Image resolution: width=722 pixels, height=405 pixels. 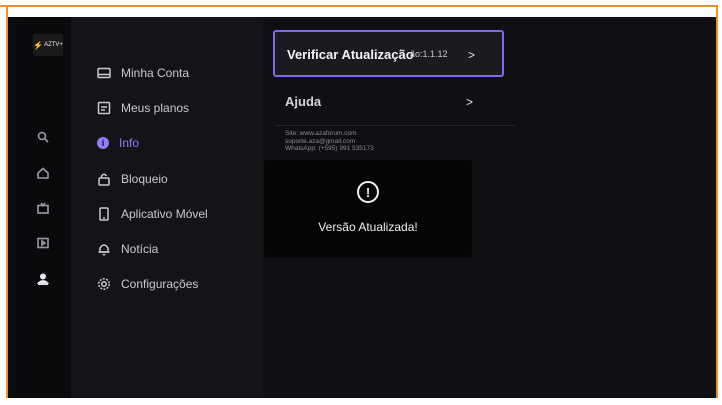 I want to click on check-update-button: Verificar Atualização ão:1.1.12 >, so click(x=388, y=53).